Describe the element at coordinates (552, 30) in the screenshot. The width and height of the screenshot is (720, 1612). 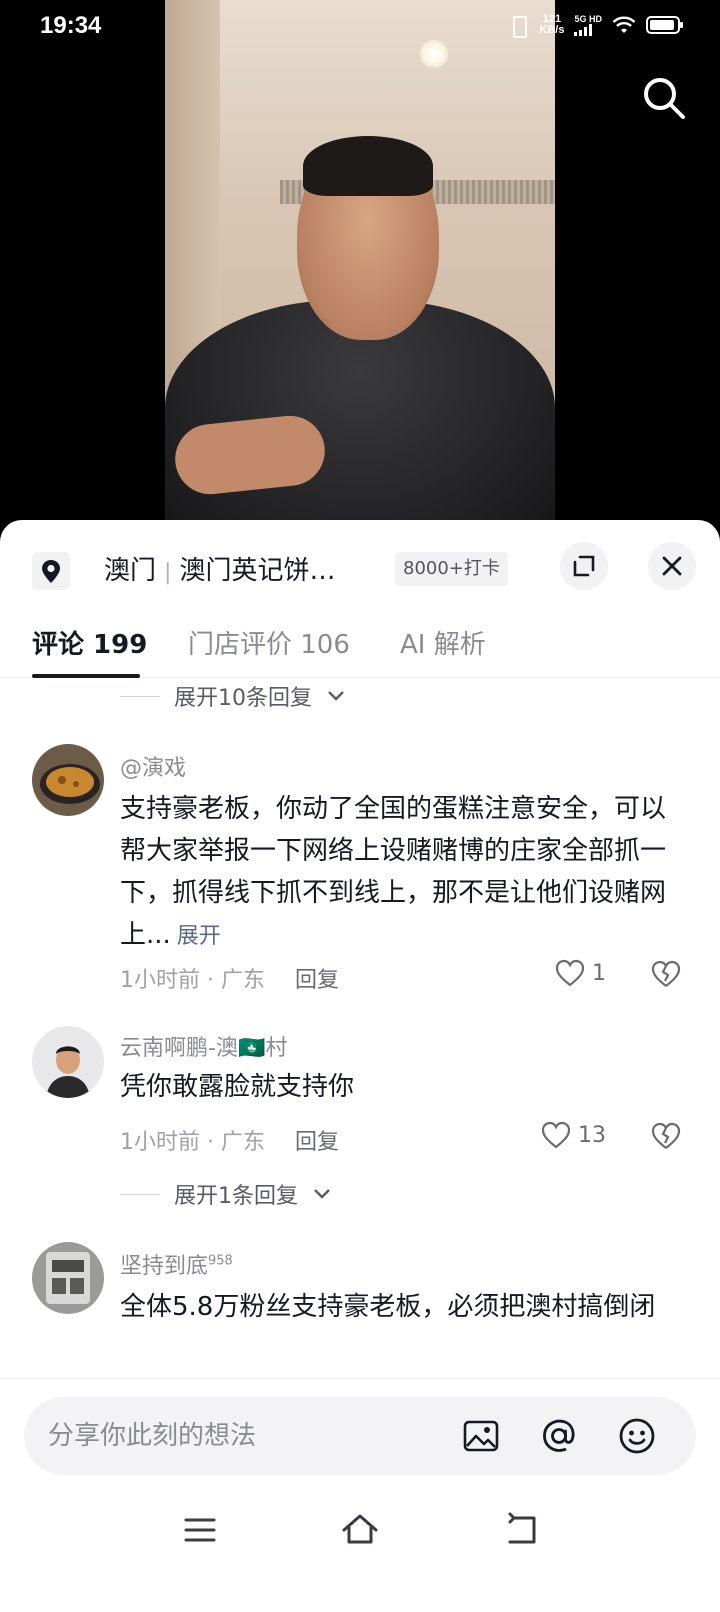
I see `network-speed-unit: KB/s` at that location.